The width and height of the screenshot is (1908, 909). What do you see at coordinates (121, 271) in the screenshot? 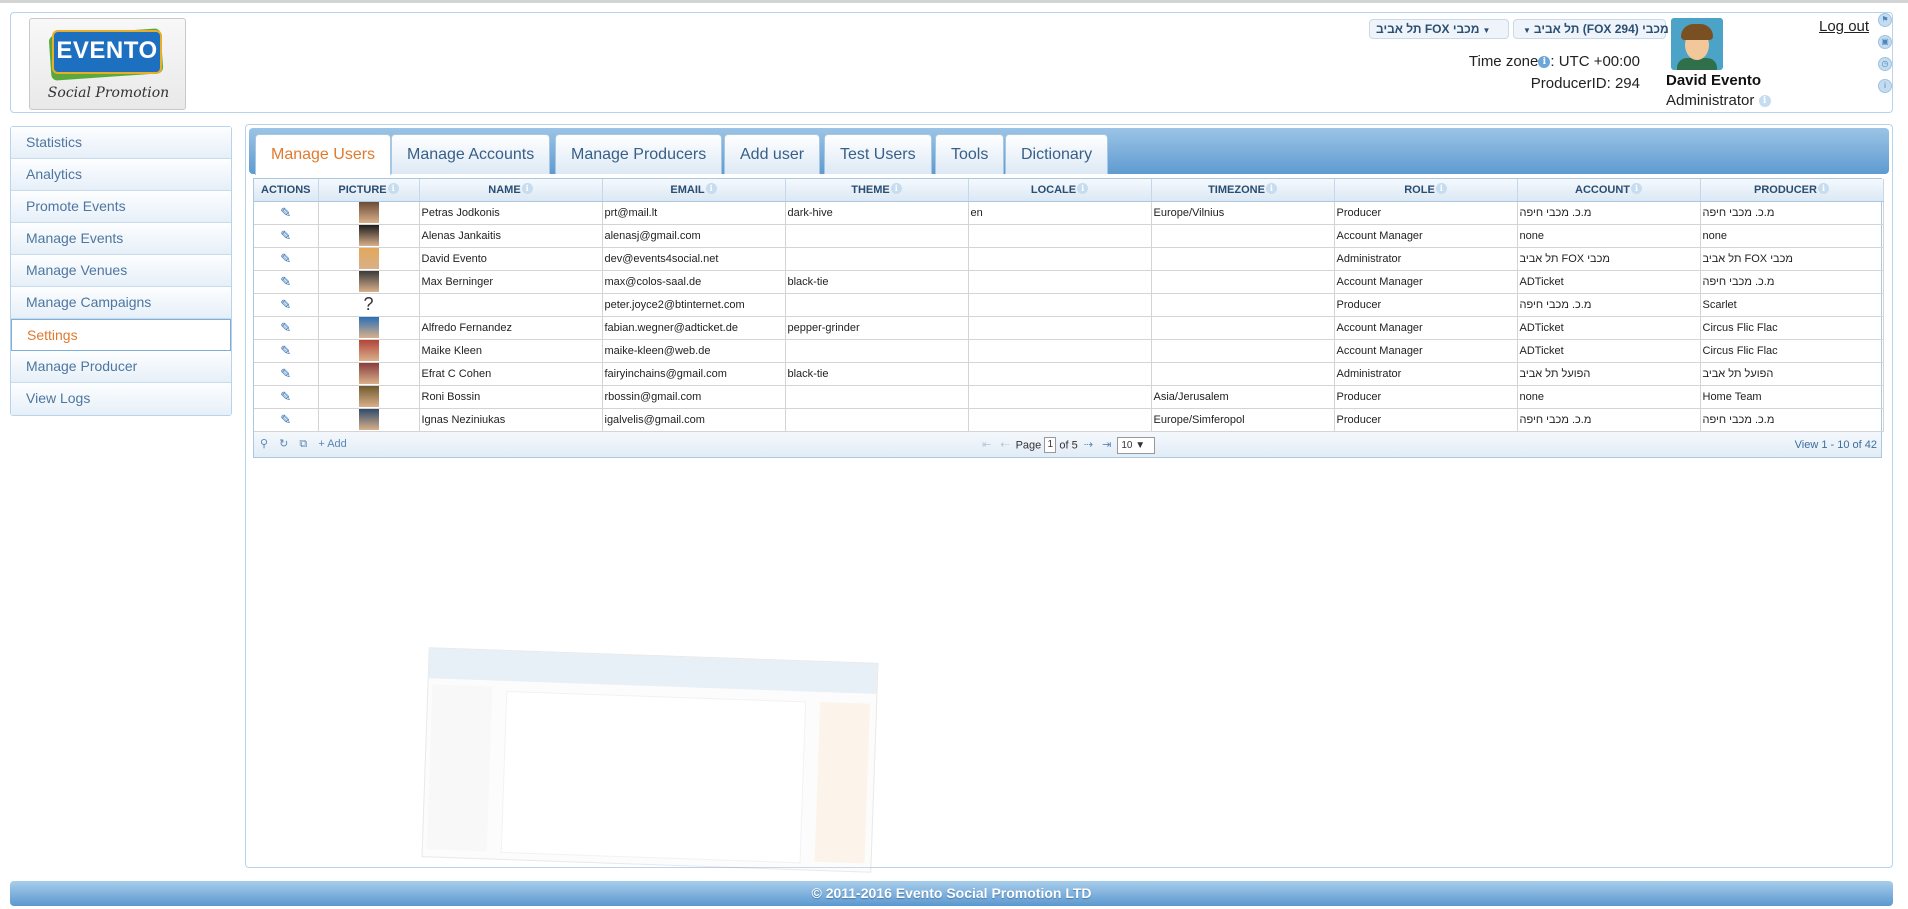
I see `sidebar-item-manage-venues: Manage Venues` at bounding box center [121, 271].